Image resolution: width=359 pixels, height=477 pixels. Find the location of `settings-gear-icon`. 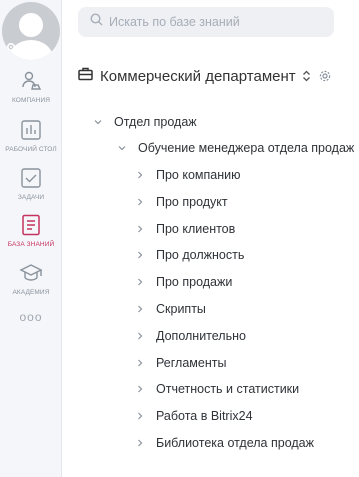

settings-gear-icon is located at coordinates (325, 76).